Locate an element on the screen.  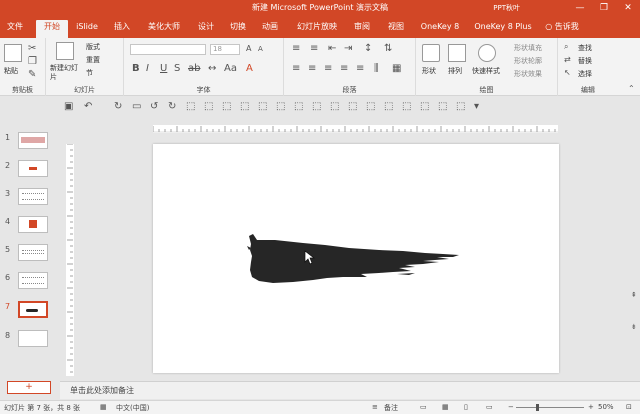
new-slide-label: 新建幻灯片 is located at coordinates (65, 73).